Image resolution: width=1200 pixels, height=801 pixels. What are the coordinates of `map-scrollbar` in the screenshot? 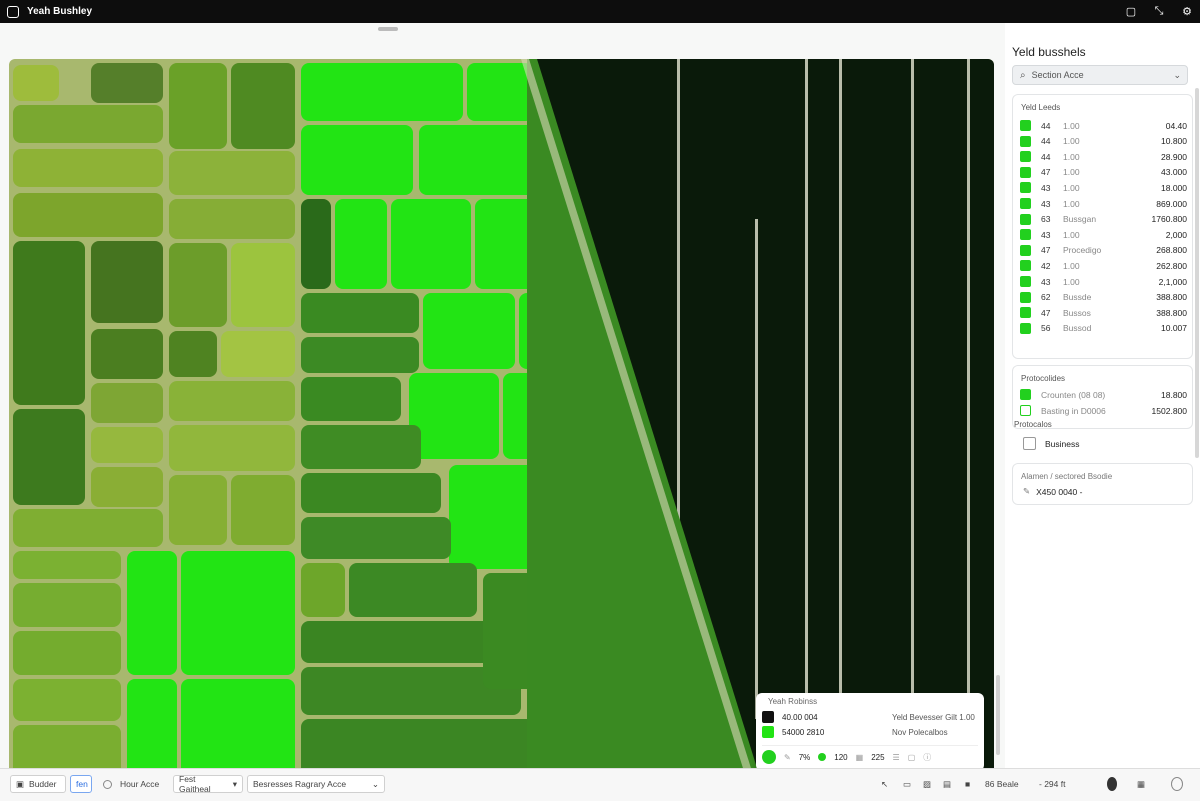 It's located at (998, 715).